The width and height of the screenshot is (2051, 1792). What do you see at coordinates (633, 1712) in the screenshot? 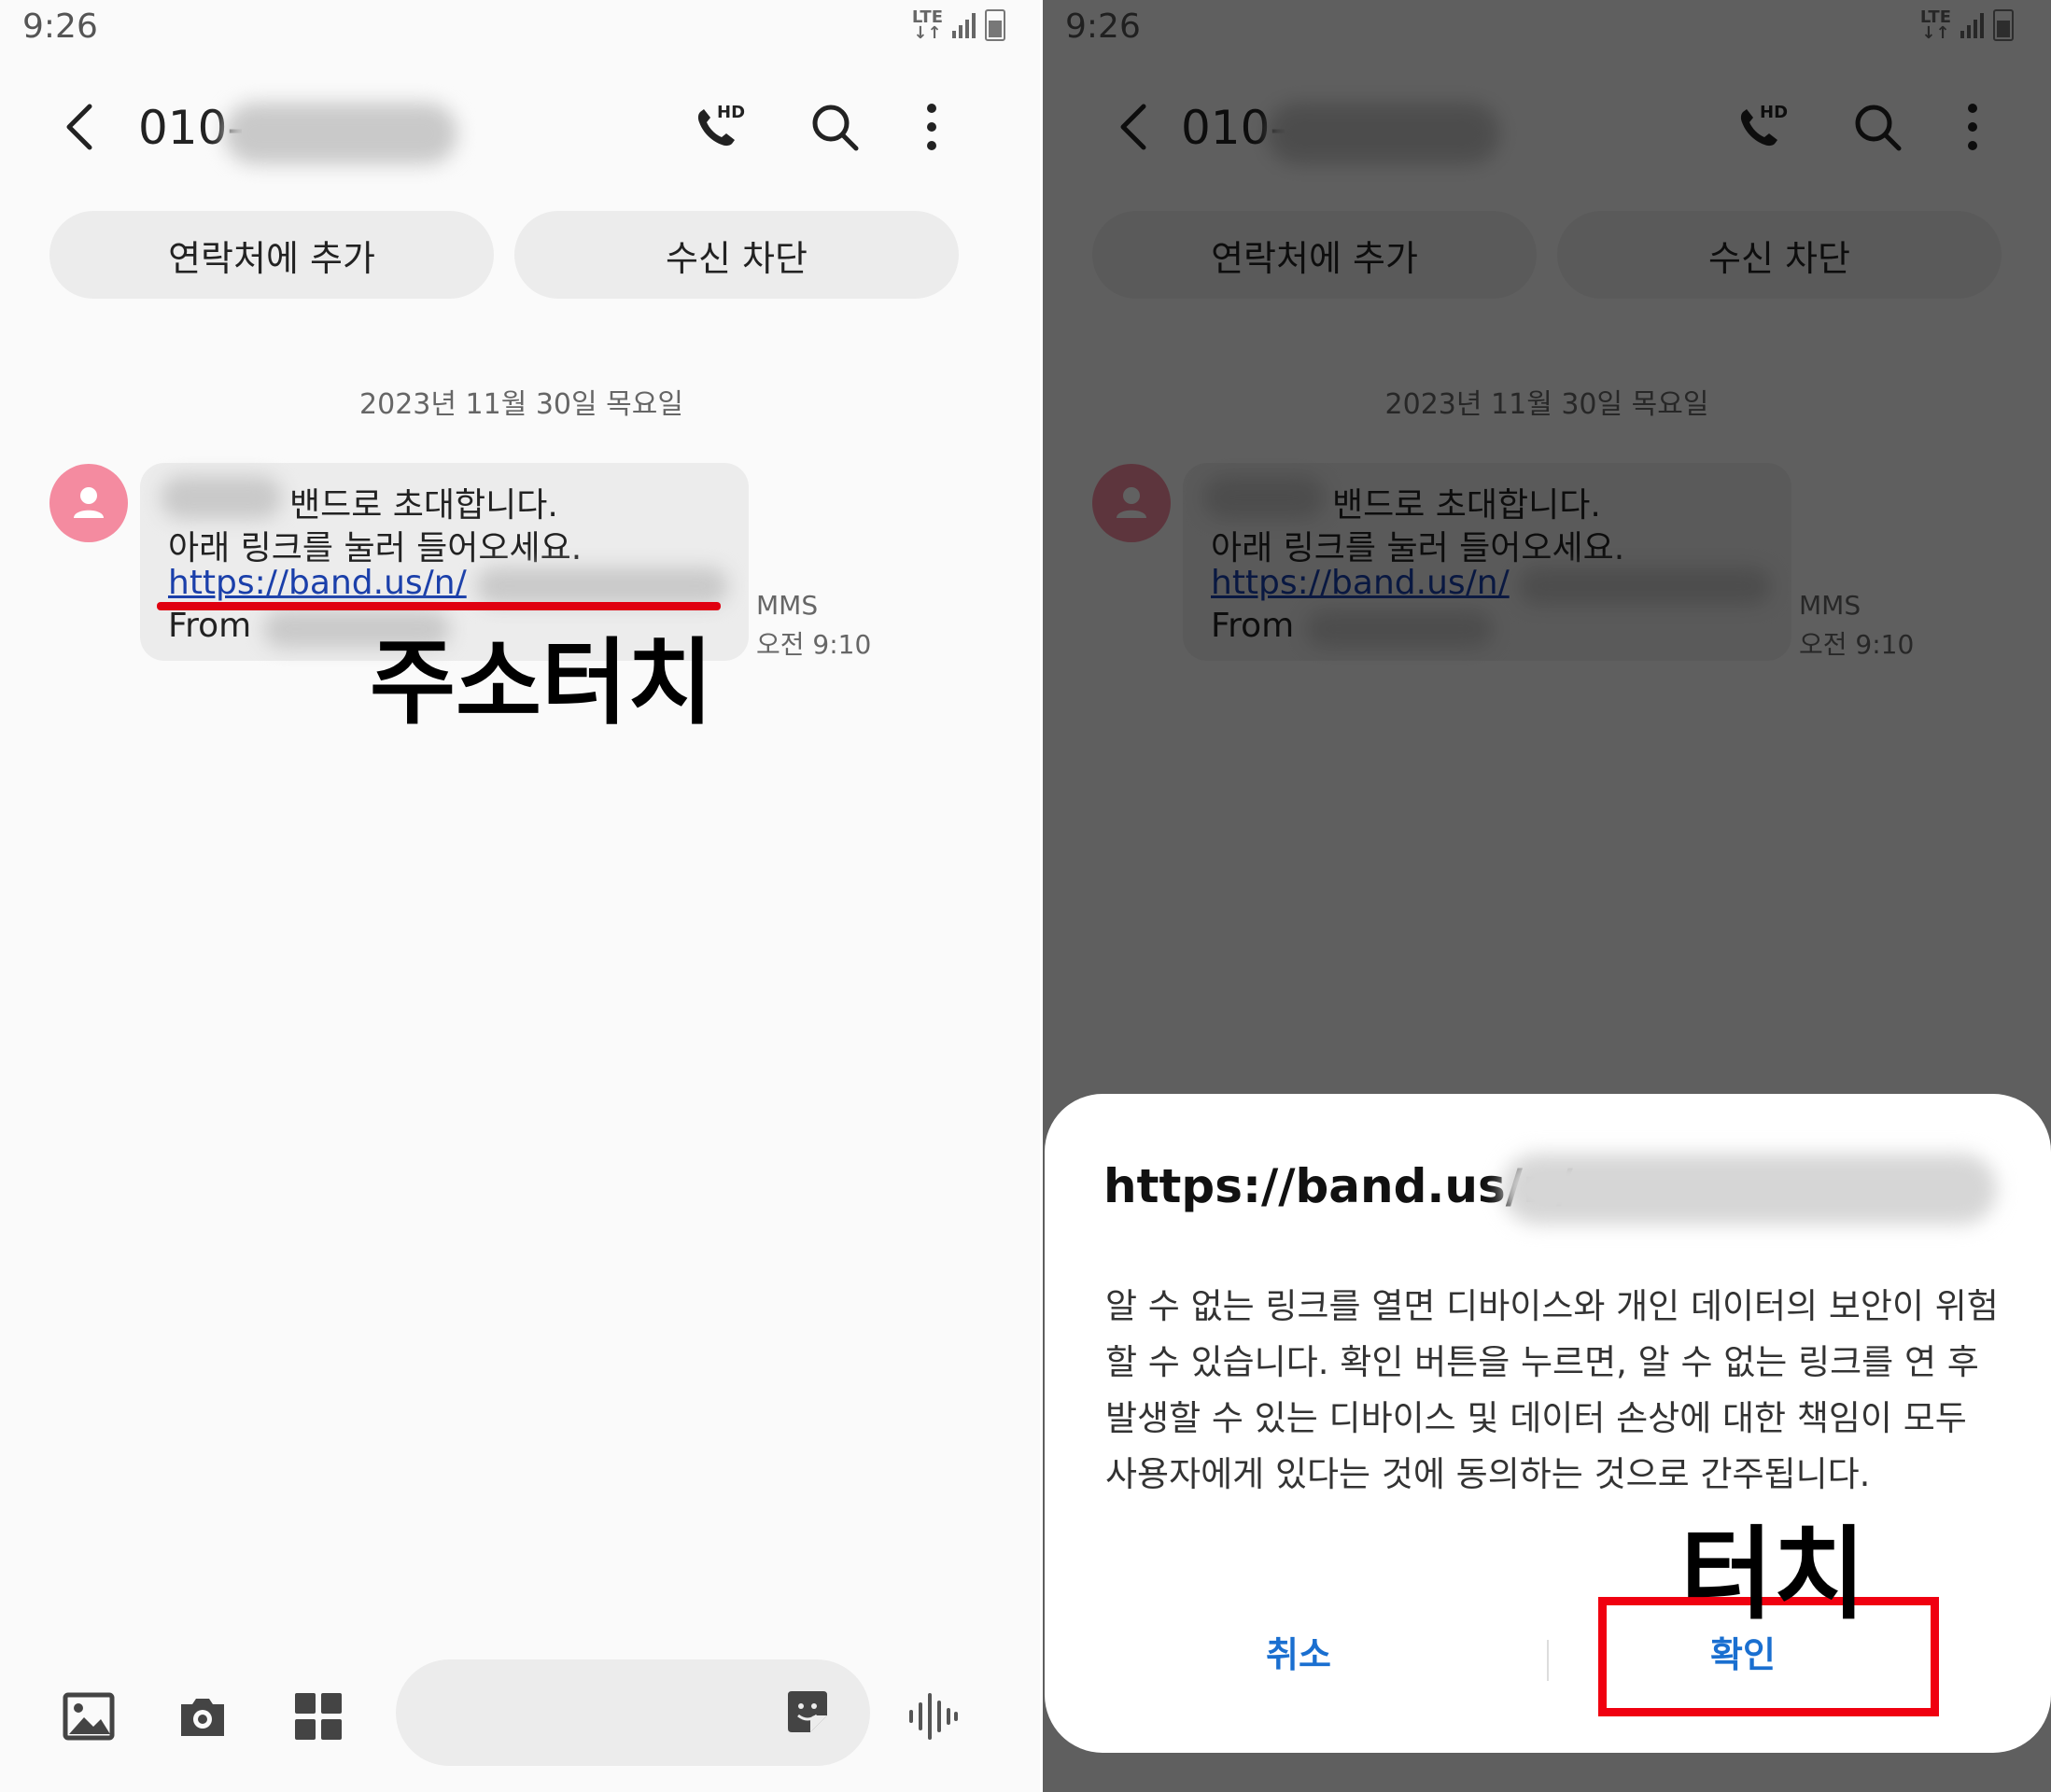
I see `message-input` at bounding box center [633, 1712].